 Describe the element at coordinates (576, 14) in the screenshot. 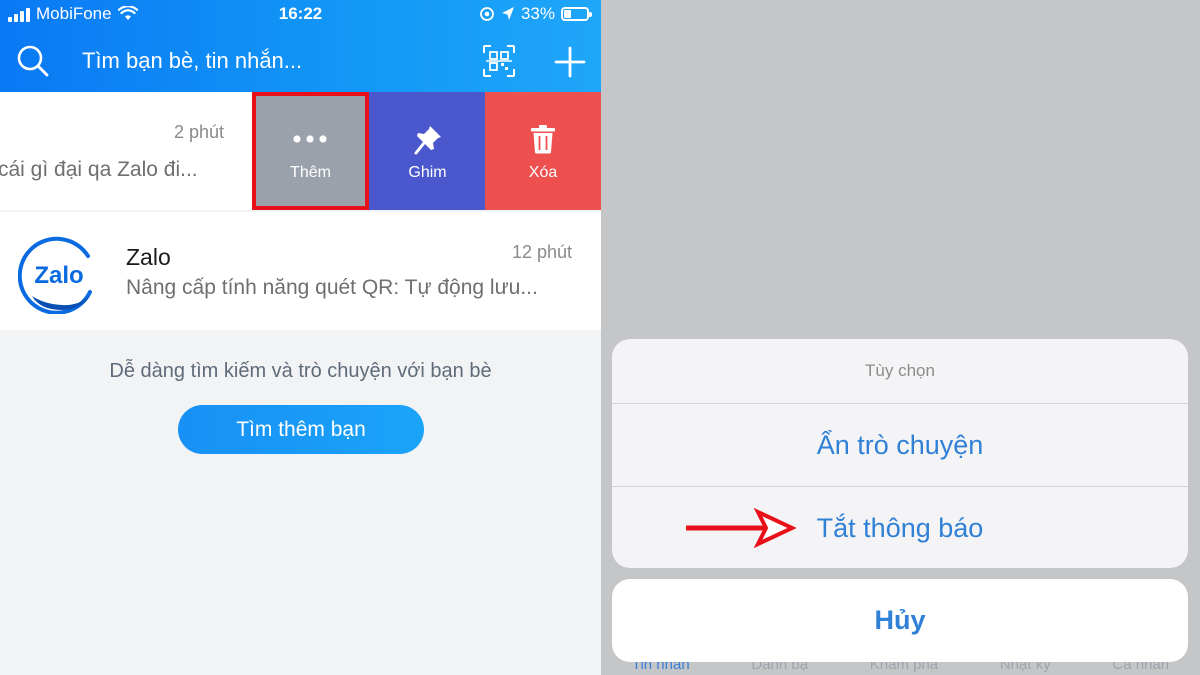

I see `battery-icon` at that location.